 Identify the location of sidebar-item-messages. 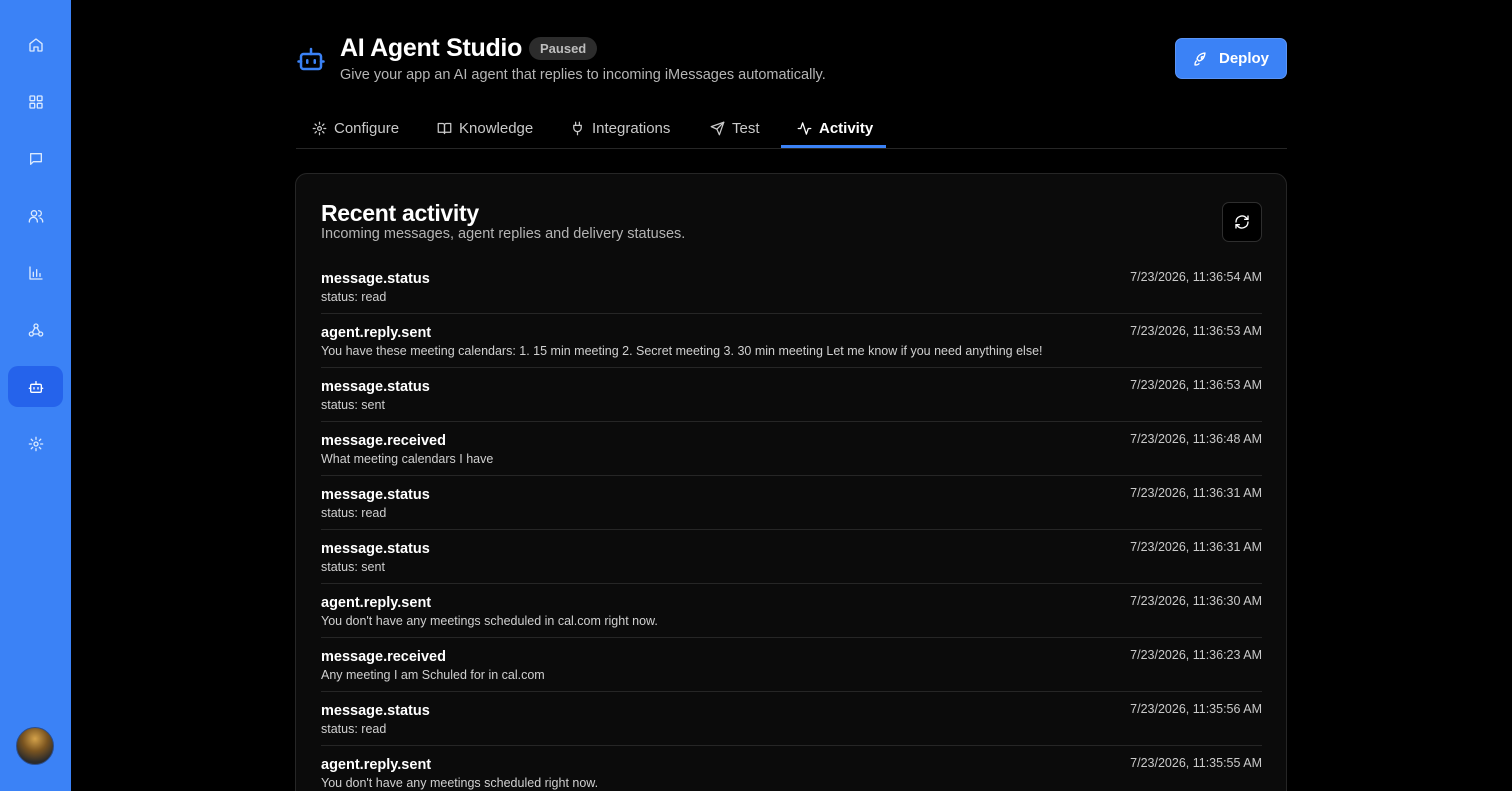
(35, 158).